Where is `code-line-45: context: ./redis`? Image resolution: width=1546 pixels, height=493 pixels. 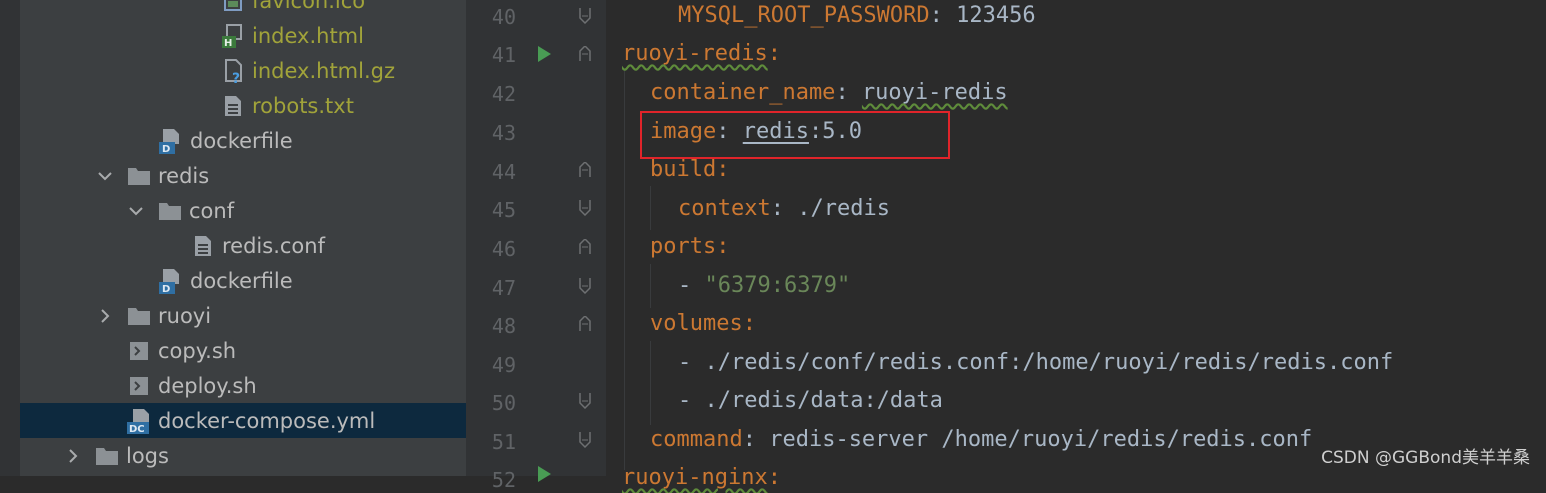
code-line-45: context: ./redis is located at coordinates (784, 208).